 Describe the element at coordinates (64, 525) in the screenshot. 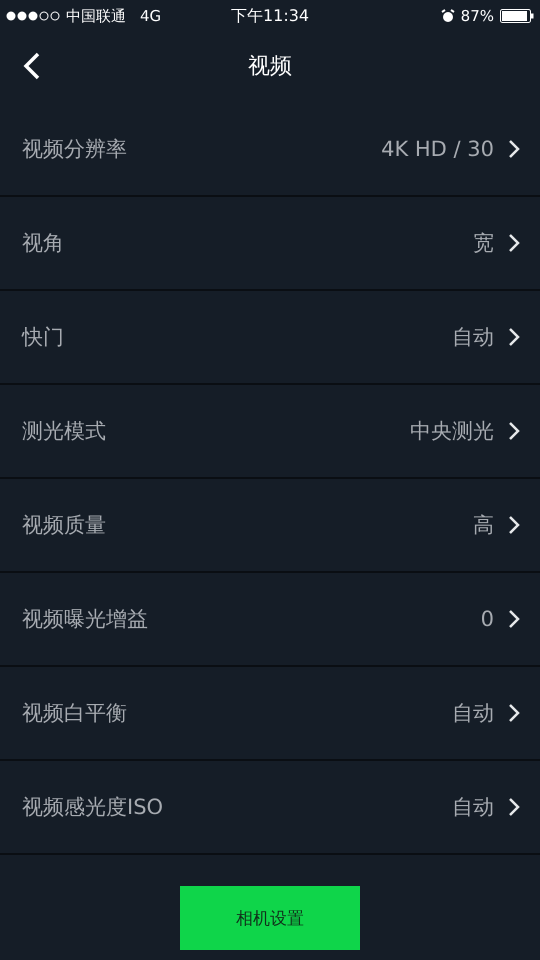

I see `setting-label: 视频质量` at that location.